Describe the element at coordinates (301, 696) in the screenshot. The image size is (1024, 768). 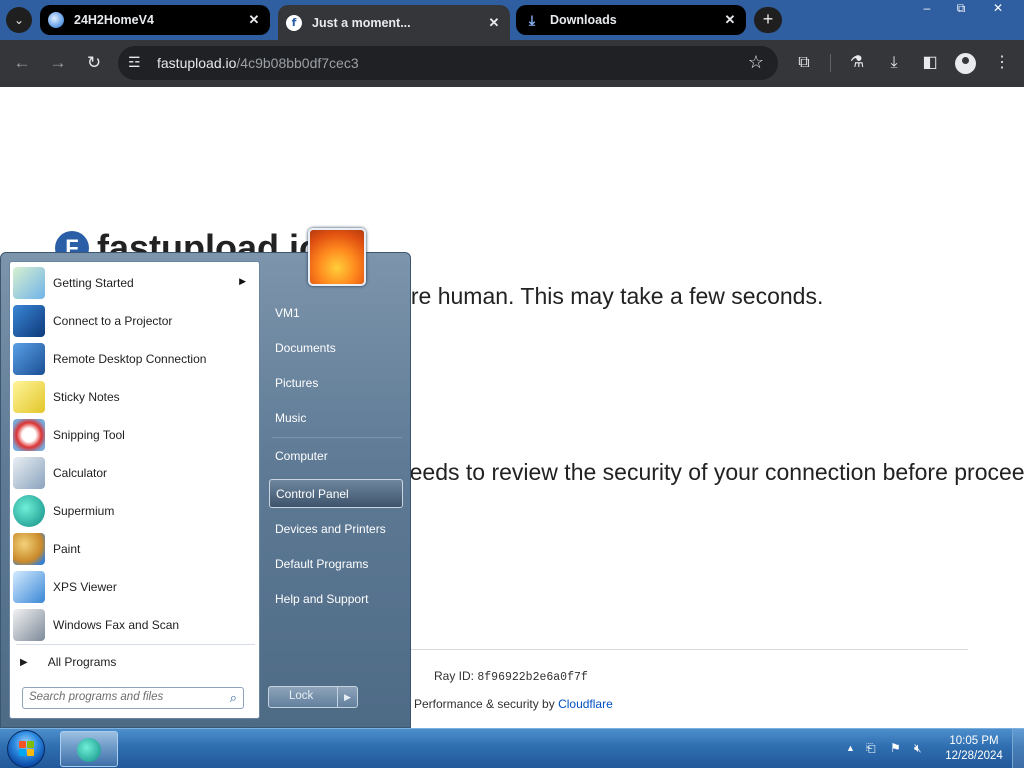
I see `lock-label: Lock` at that location.